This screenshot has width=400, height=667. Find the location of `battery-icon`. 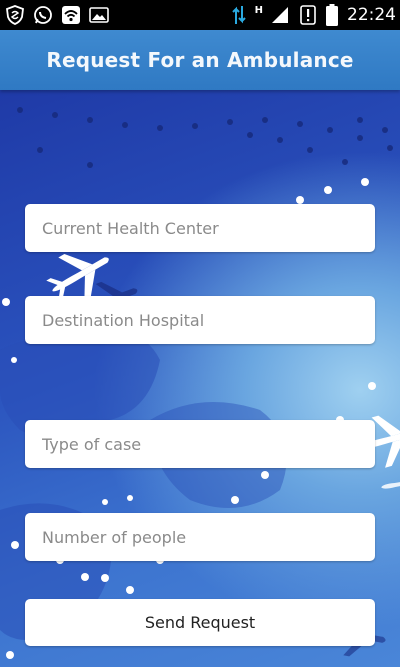

battery-icon is located at coordinates (332, 15).